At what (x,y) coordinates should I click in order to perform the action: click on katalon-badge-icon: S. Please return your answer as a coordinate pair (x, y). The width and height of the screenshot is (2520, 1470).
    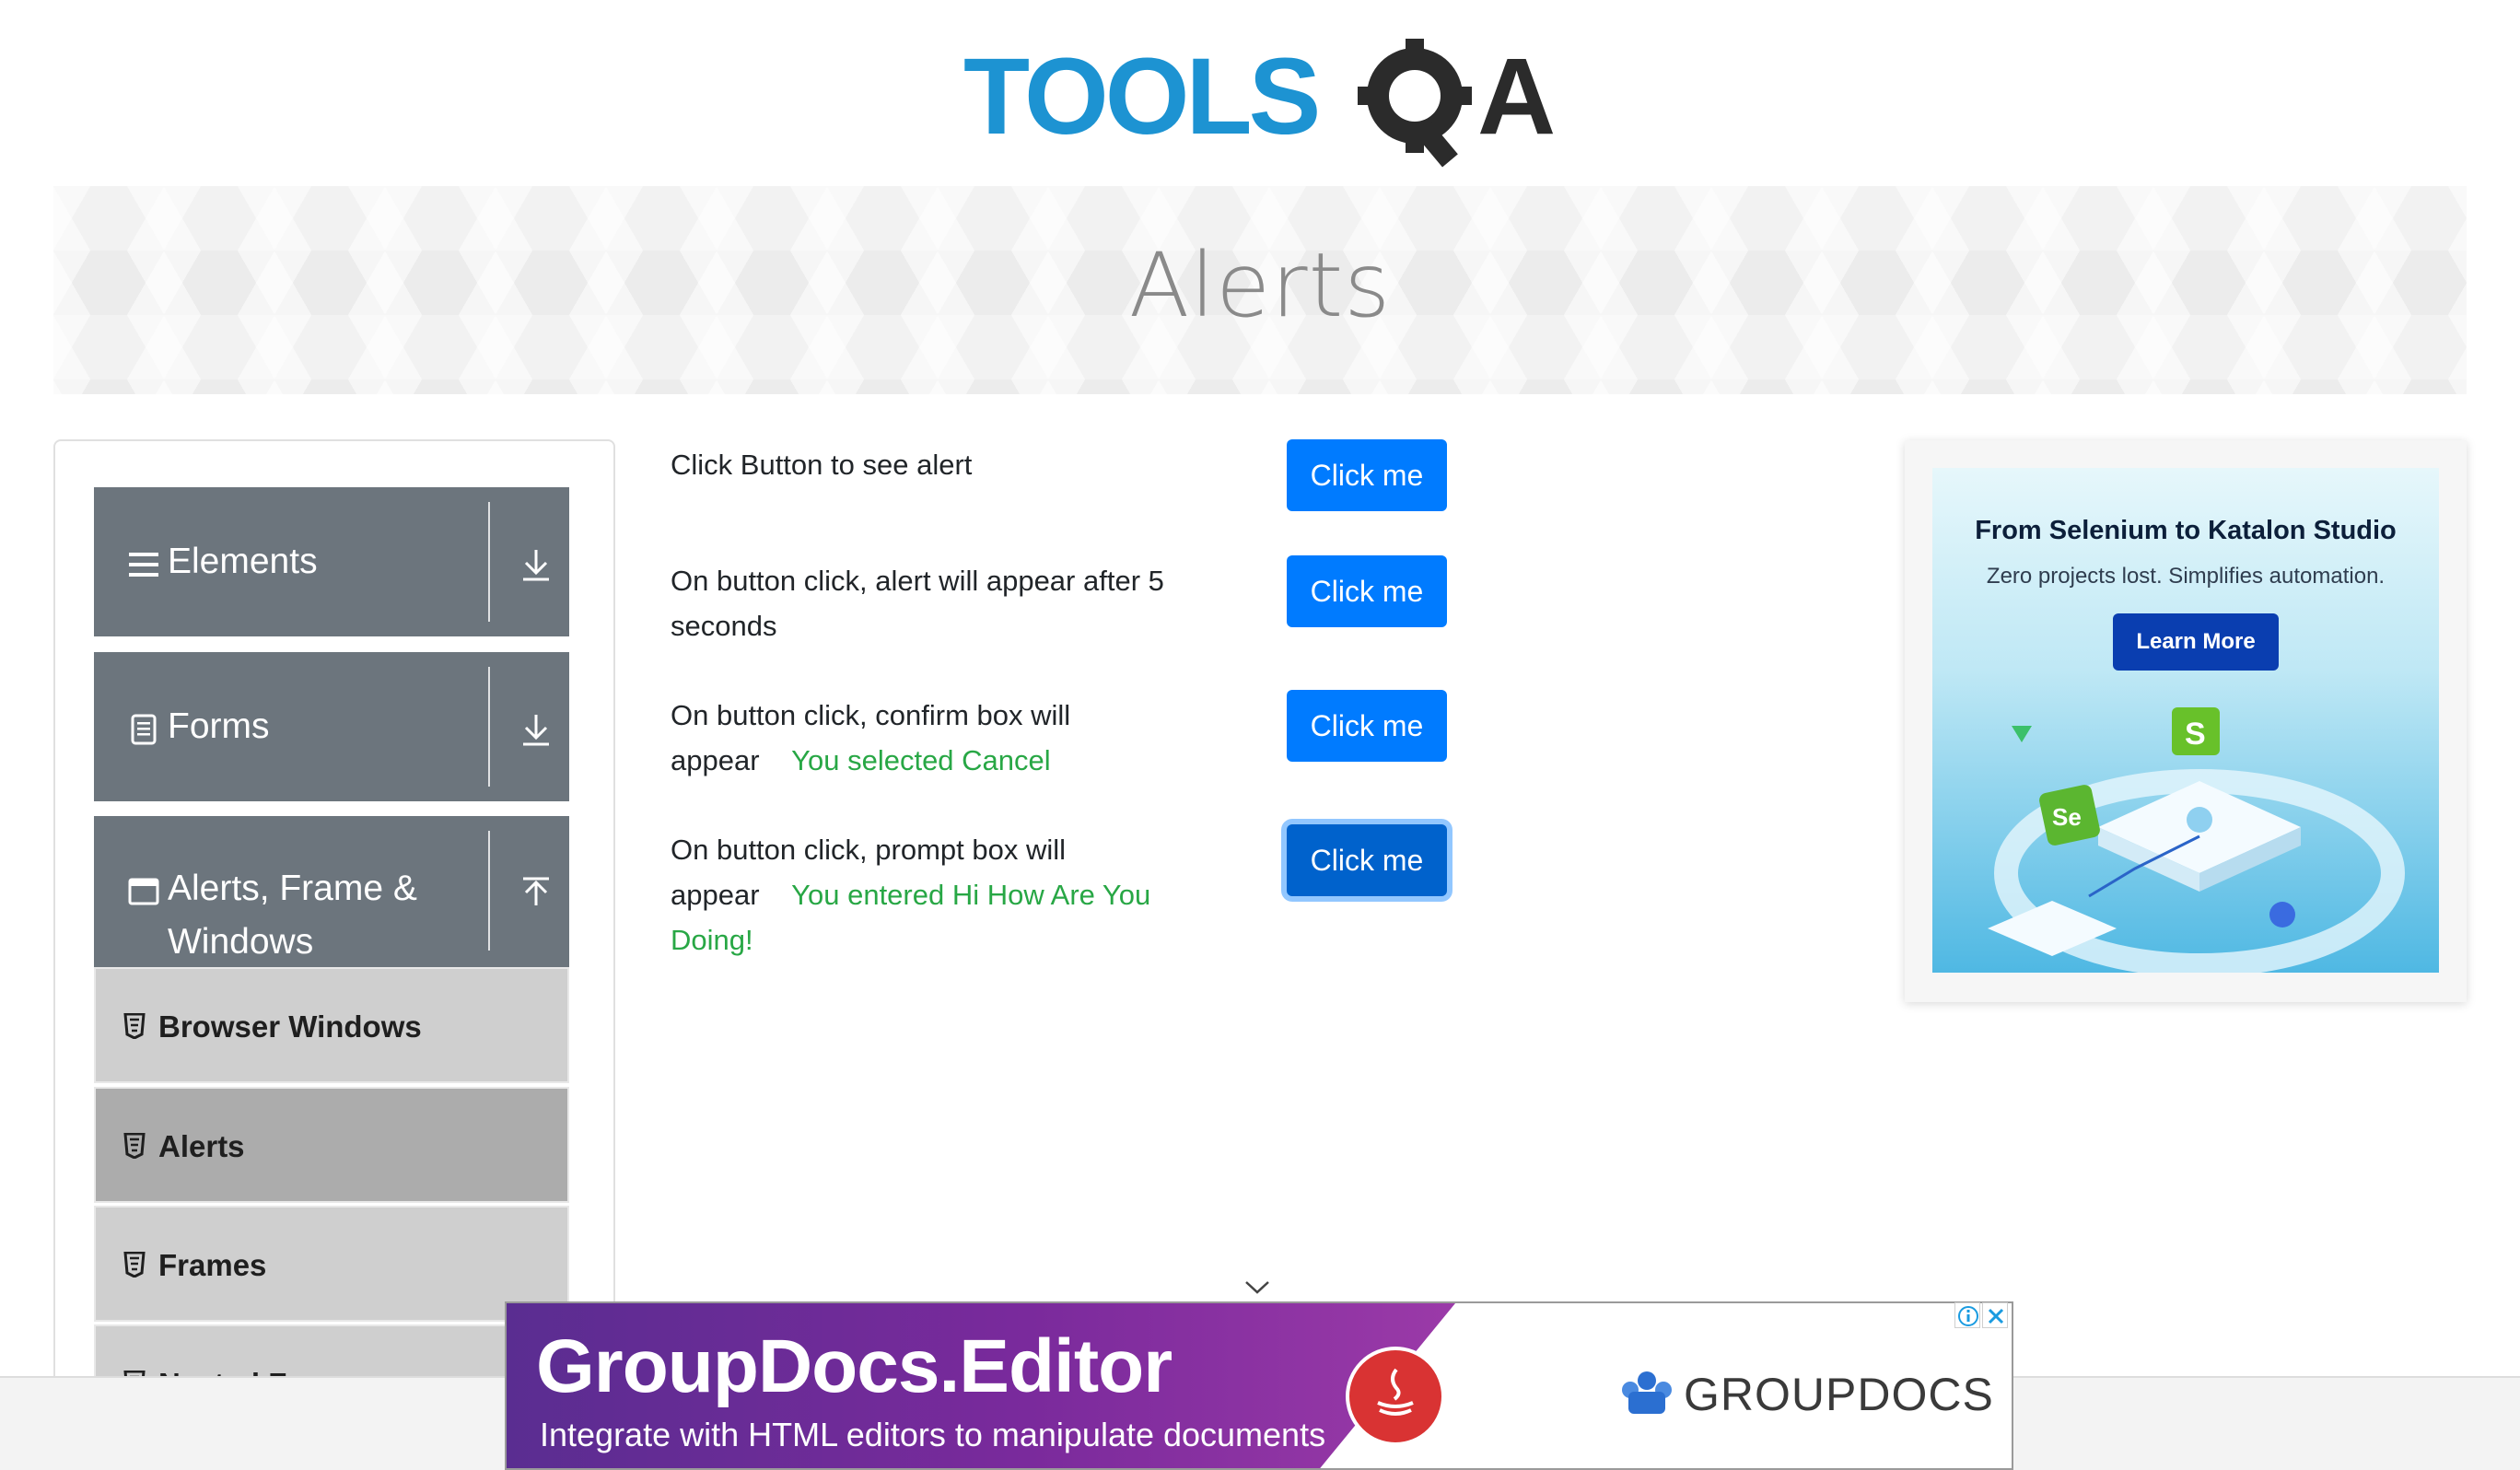
    Looking at the image, I should click on (2196, 731).